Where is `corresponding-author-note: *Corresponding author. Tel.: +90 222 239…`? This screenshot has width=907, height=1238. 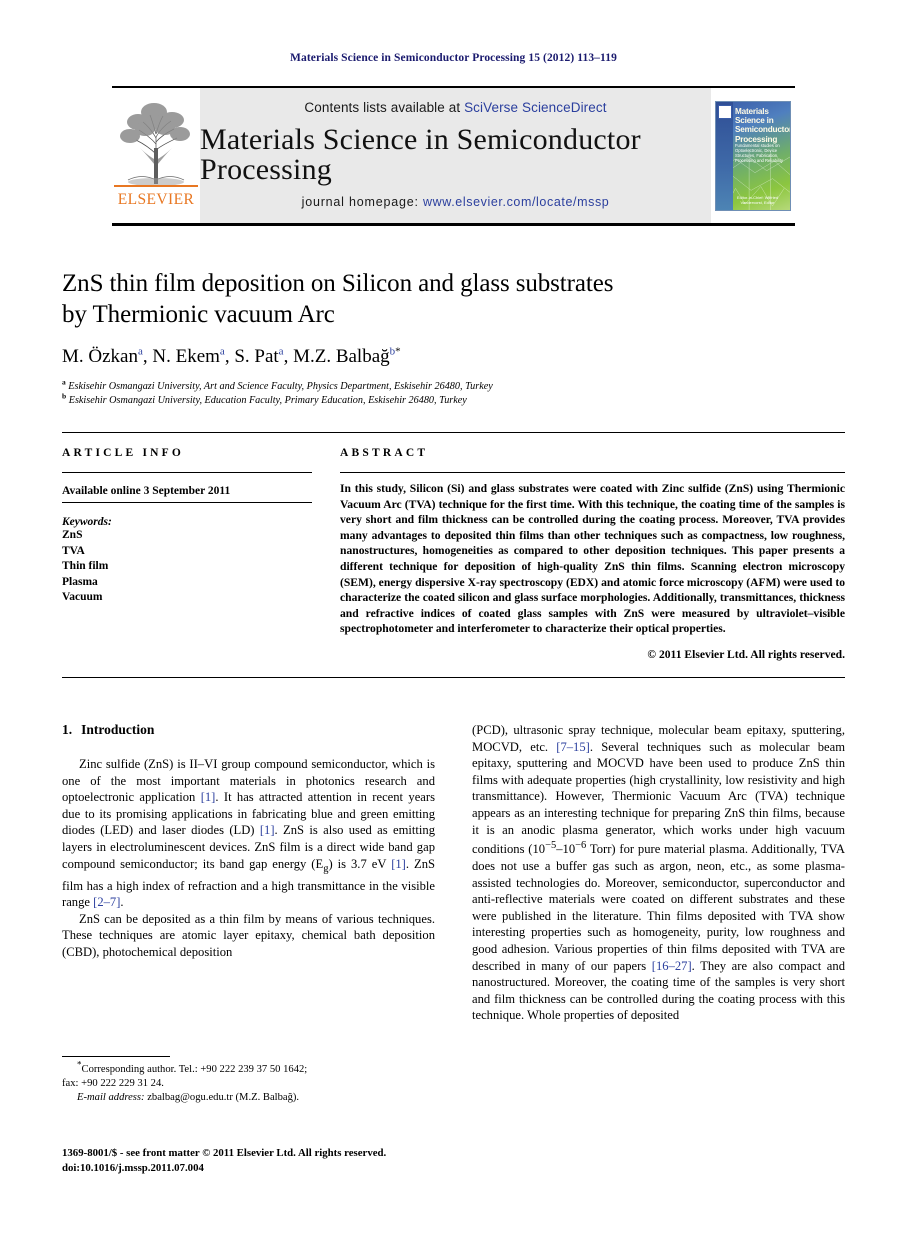 corresponding-author-note: *Corresponding author. Tel.: +90 222 239… is located at coordinates (248, 1068).